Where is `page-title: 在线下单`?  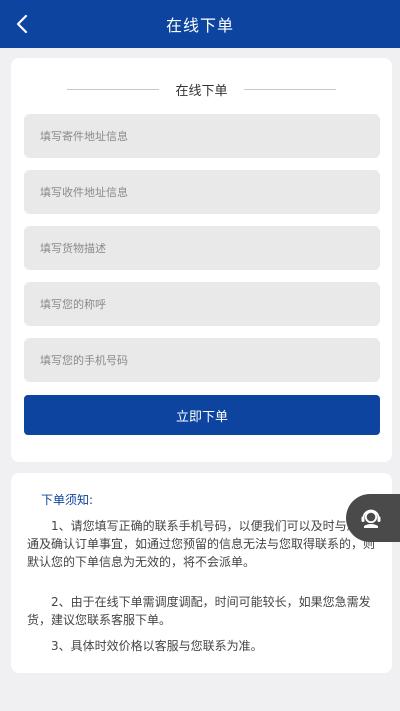
page-title: 在线下单 is located at coordinates (199, 25).